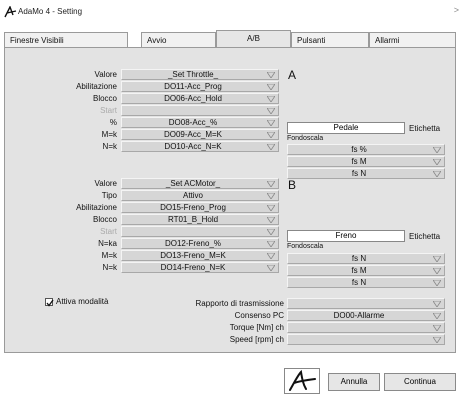 This screenshot has width=461, height=403. I want to click on section-b-dropdown-3: RT01_B_Hold, so click(200, 219).